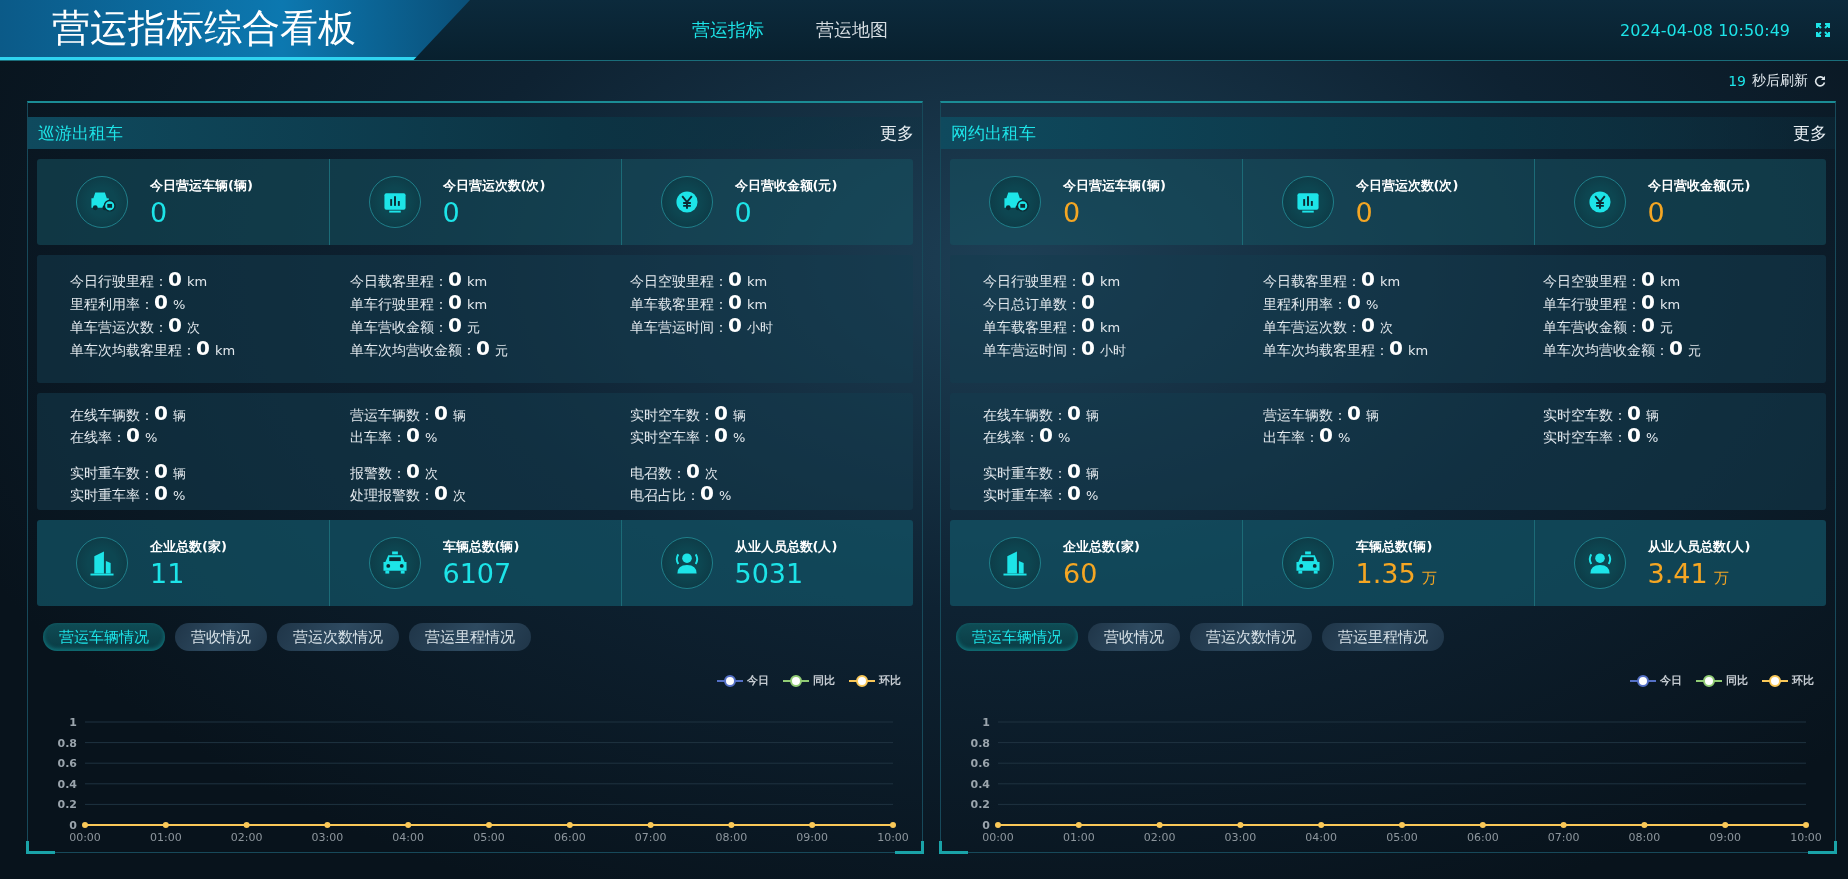 This screenshot has height=879, width=1848. What do you see at coordinates (1780, 81) in the screenshot?
I see `refresh-label: 秒后刷新` at bounding box center [1780, 81].